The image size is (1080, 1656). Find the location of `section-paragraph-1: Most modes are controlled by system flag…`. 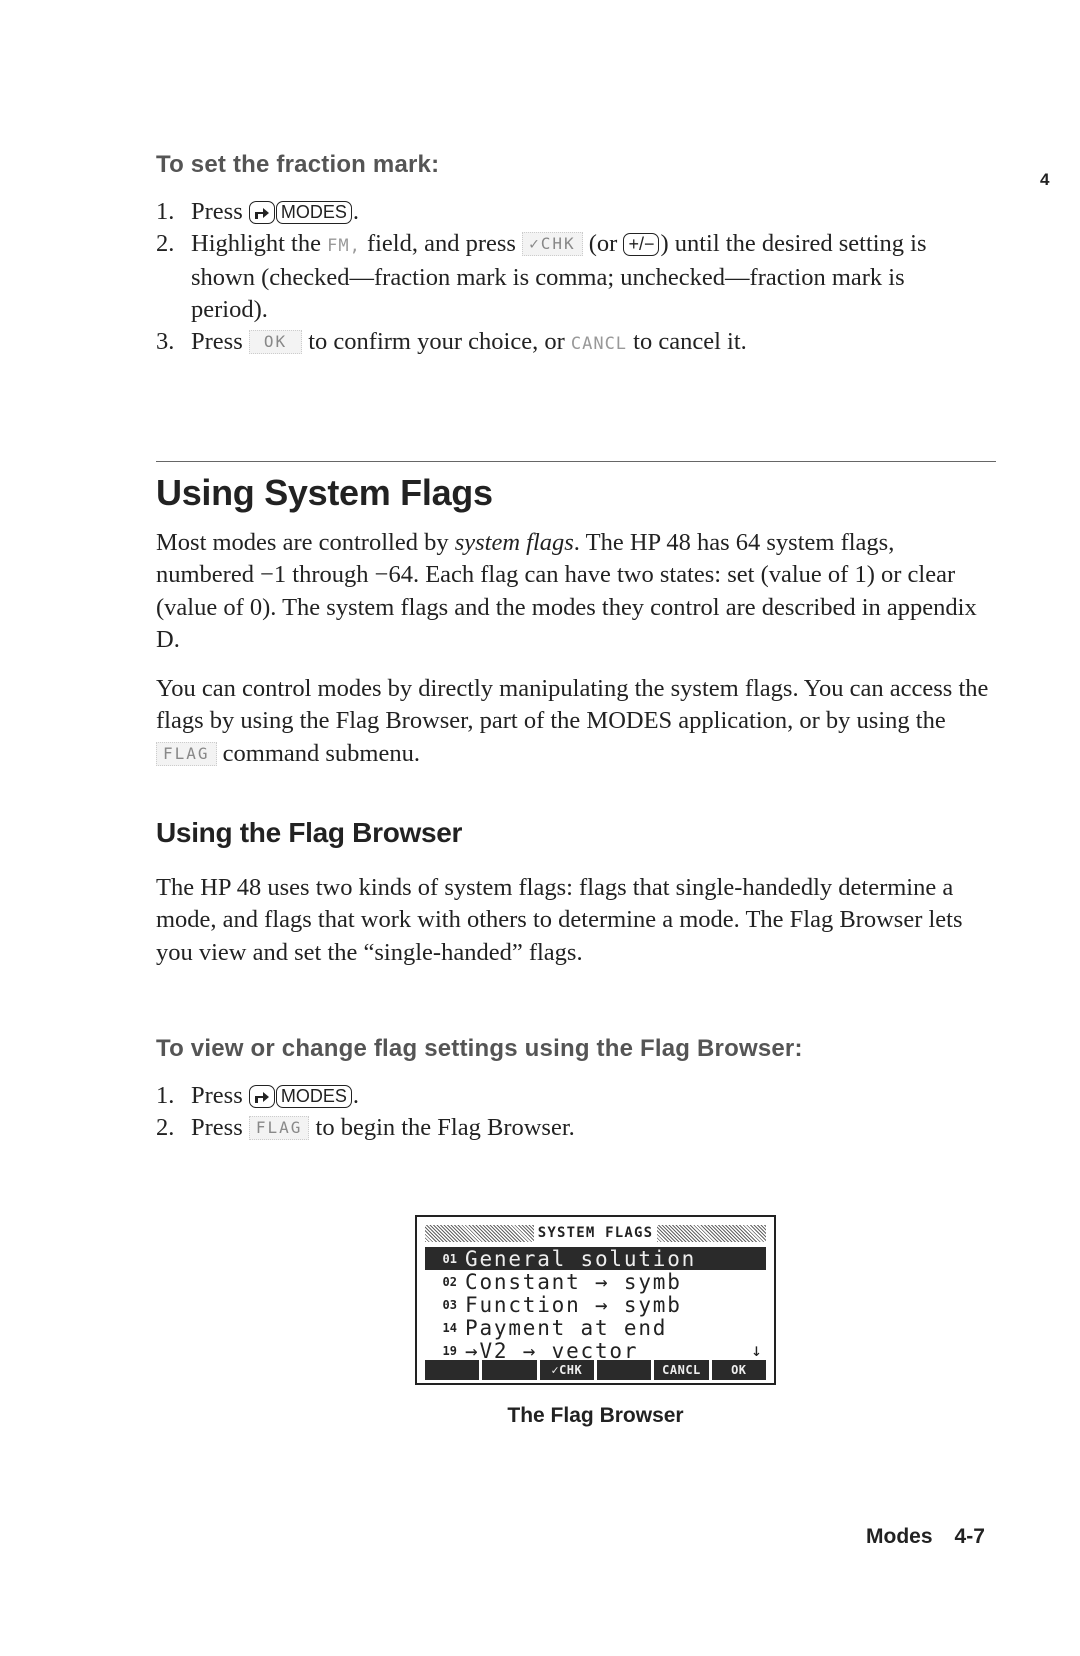

section-paragraph-1: Most modes are controlled by system flag… is located at coordinates (576, 591).